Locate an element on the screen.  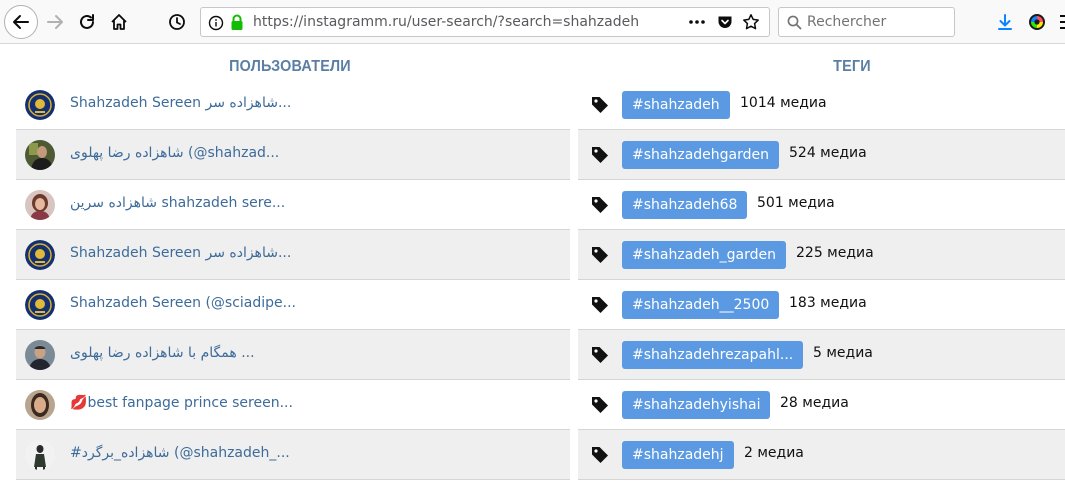
tag-row: #shahzadeh__2500 183 медиа is located at coordinates (821, 305).